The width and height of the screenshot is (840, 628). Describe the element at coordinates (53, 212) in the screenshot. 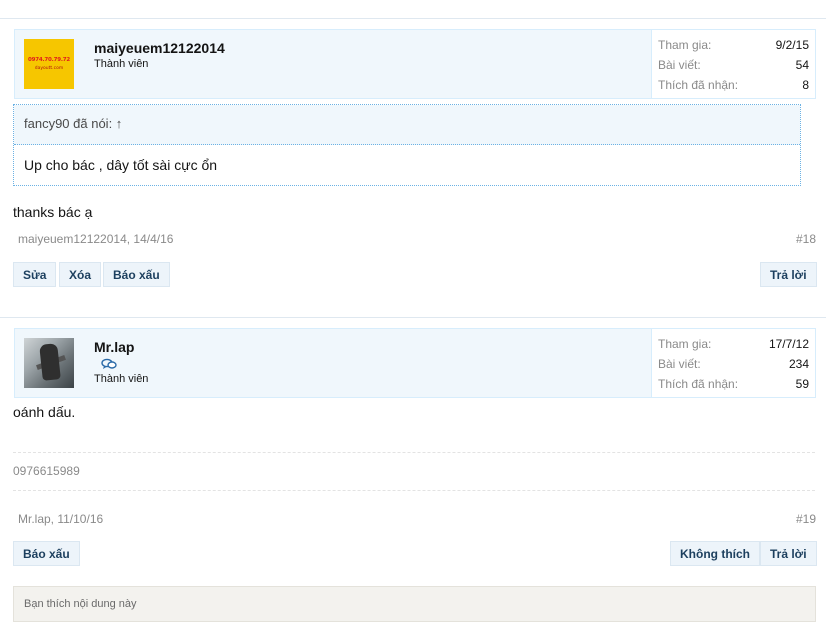

I see `post-message: thanks bác ạ` at that location.